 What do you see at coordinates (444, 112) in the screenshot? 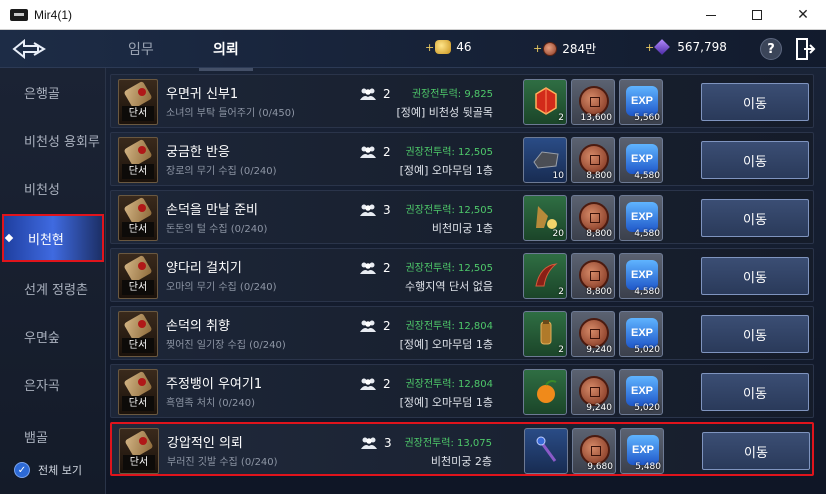
I see `request-location: [정예] 비천성 뒷골목` at bounding box center [444, 112].